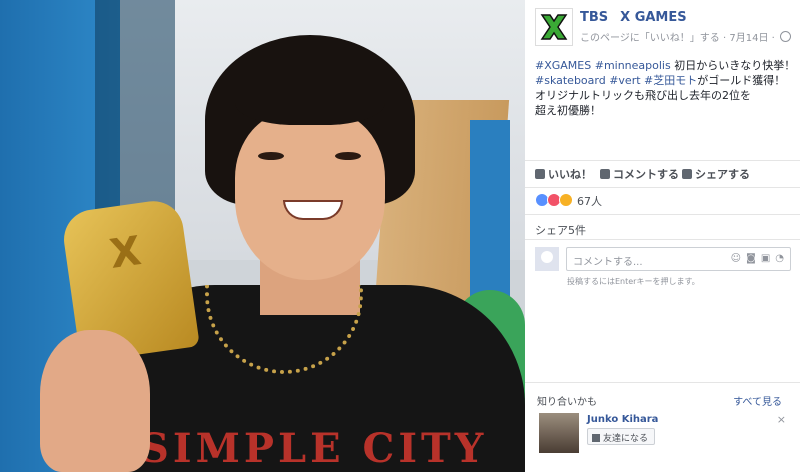  What do you see at coordinates (779, 258) in the screenshot?
I see `sticker-icon: ◔` at bounding box center [779, 258].